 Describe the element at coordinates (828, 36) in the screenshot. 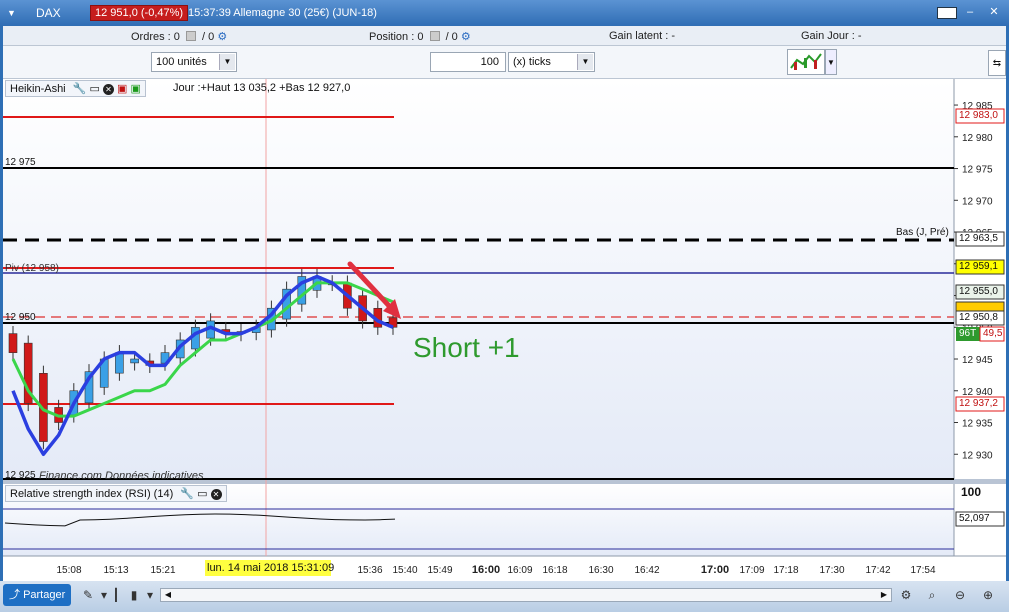

I see `day-gain-label: Gain Jour :` at that location.